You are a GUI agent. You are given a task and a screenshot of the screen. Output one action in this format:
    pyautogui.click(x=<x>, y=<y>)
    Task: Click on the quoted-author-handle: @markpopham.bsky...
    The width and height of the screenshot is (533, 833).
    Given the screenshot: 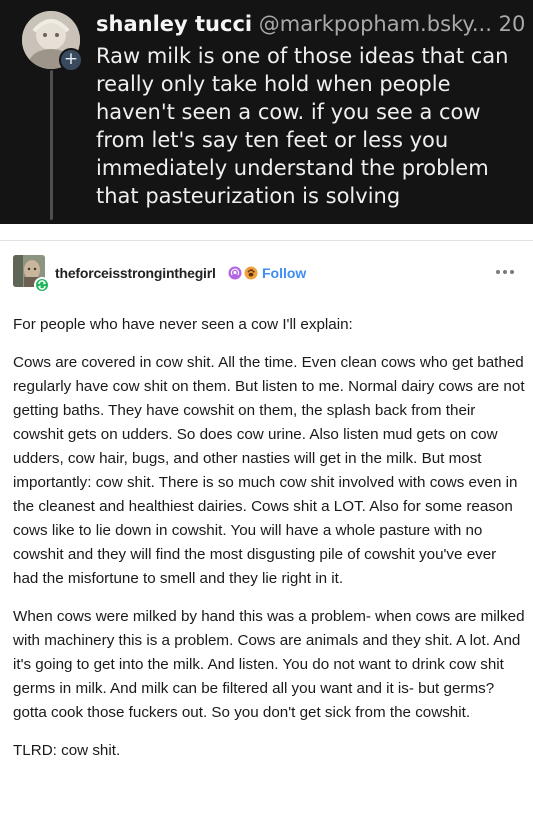 What is the action you would take?
    pyautogui.click(x=375, y=24)
    